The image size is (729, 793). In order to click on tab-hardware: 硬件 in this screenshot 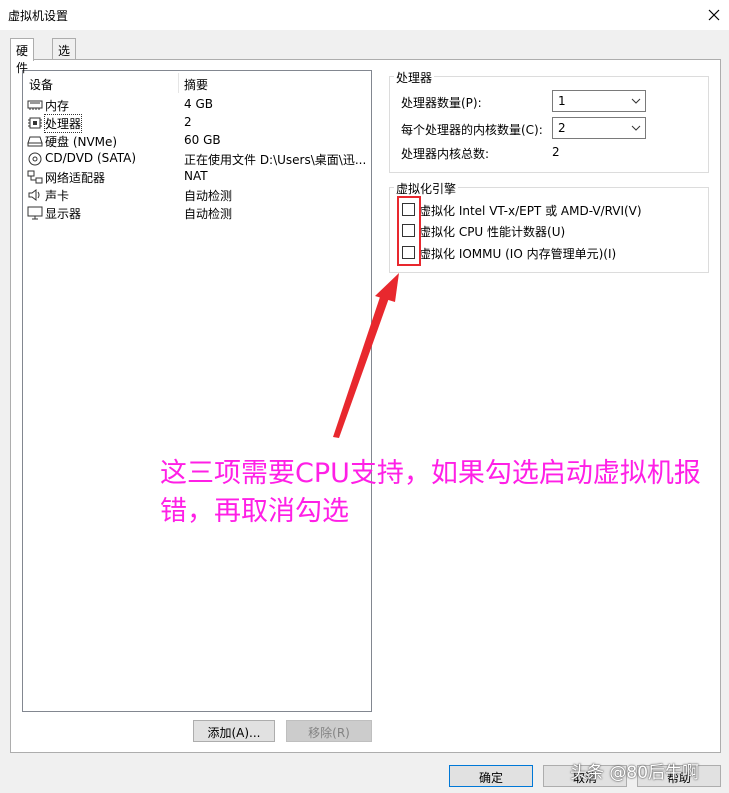, I will do `click(22, 56)`.